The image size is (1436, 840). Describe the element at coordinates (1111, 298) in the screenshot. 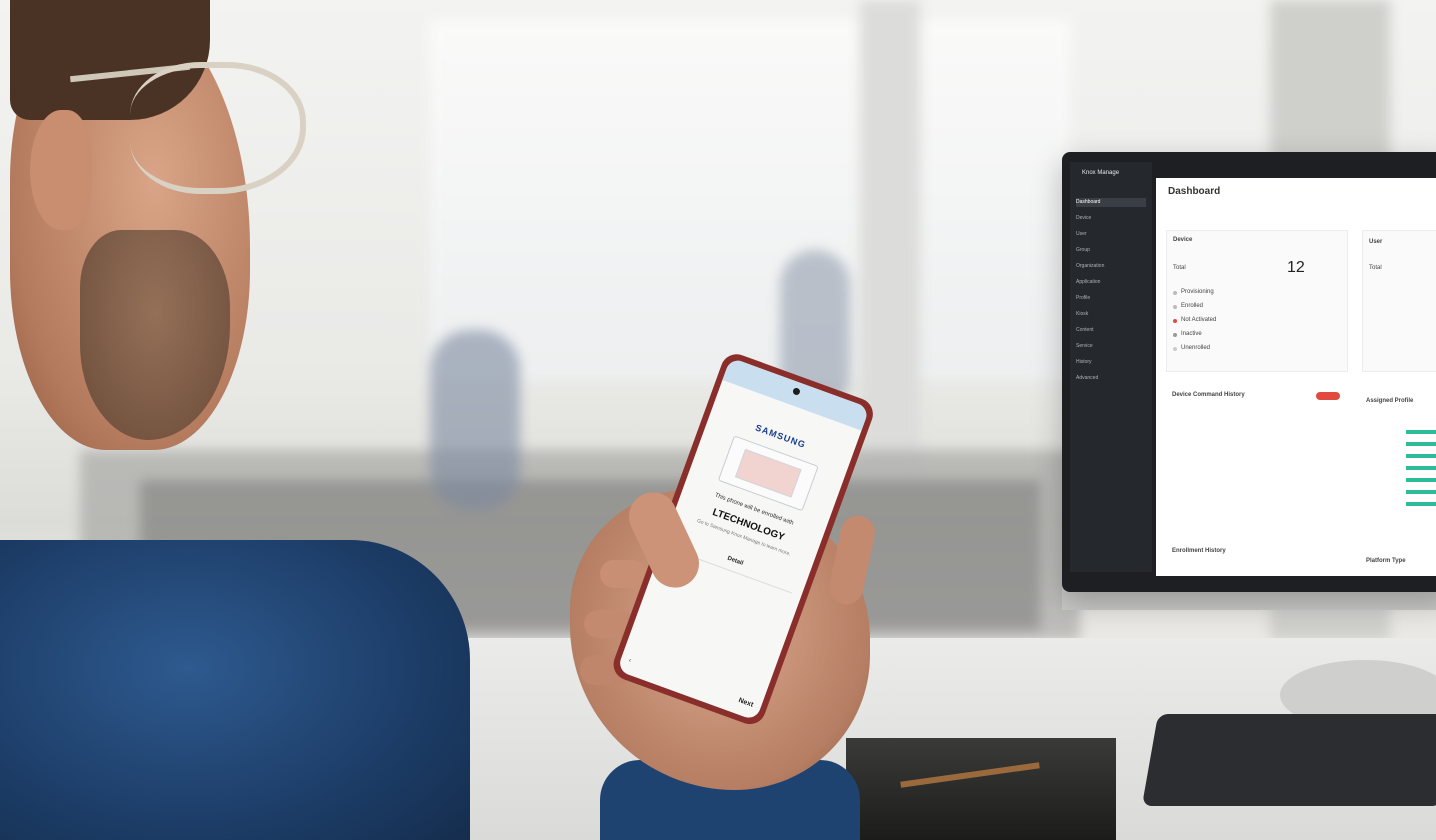

I see `monitor-nav-item: Profile` at that location.